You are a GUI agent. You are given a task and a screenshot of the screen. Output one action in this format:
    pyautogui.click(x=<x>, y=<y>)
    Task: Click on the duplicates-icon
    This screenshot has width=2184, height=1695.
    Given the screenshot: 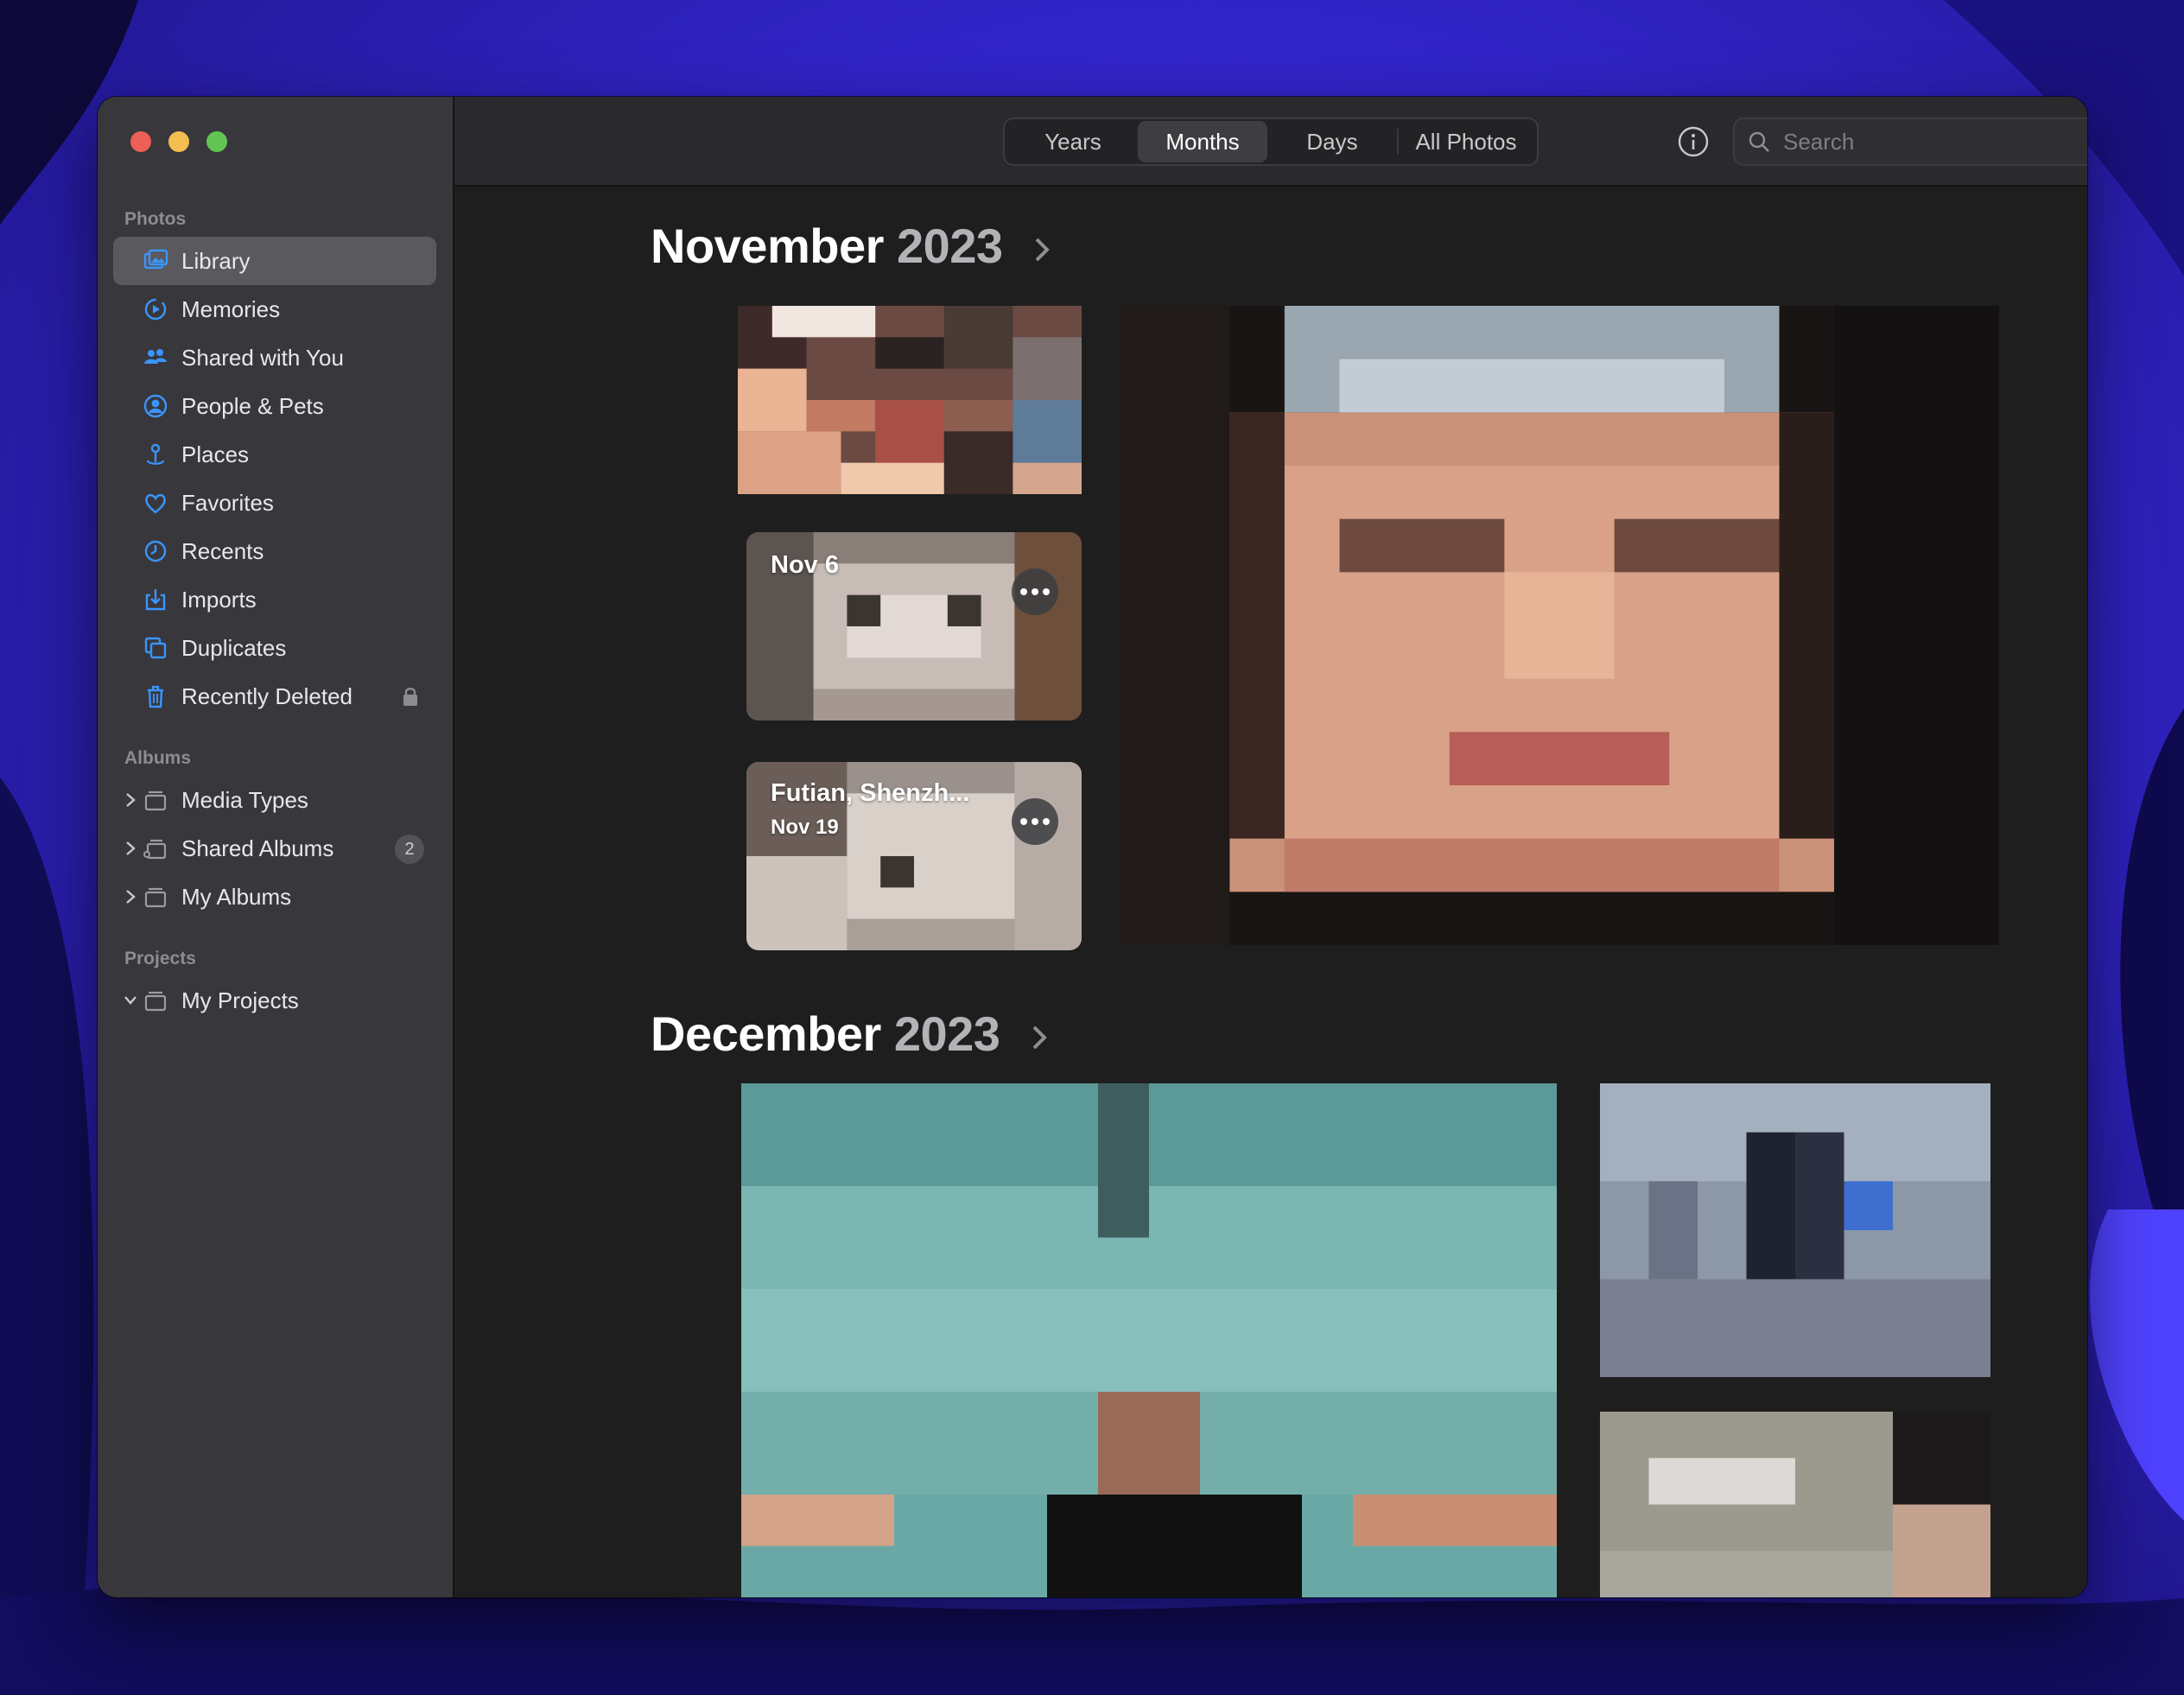 What is the action you would take?
    pyautogui.click(x=156, y=648)
    